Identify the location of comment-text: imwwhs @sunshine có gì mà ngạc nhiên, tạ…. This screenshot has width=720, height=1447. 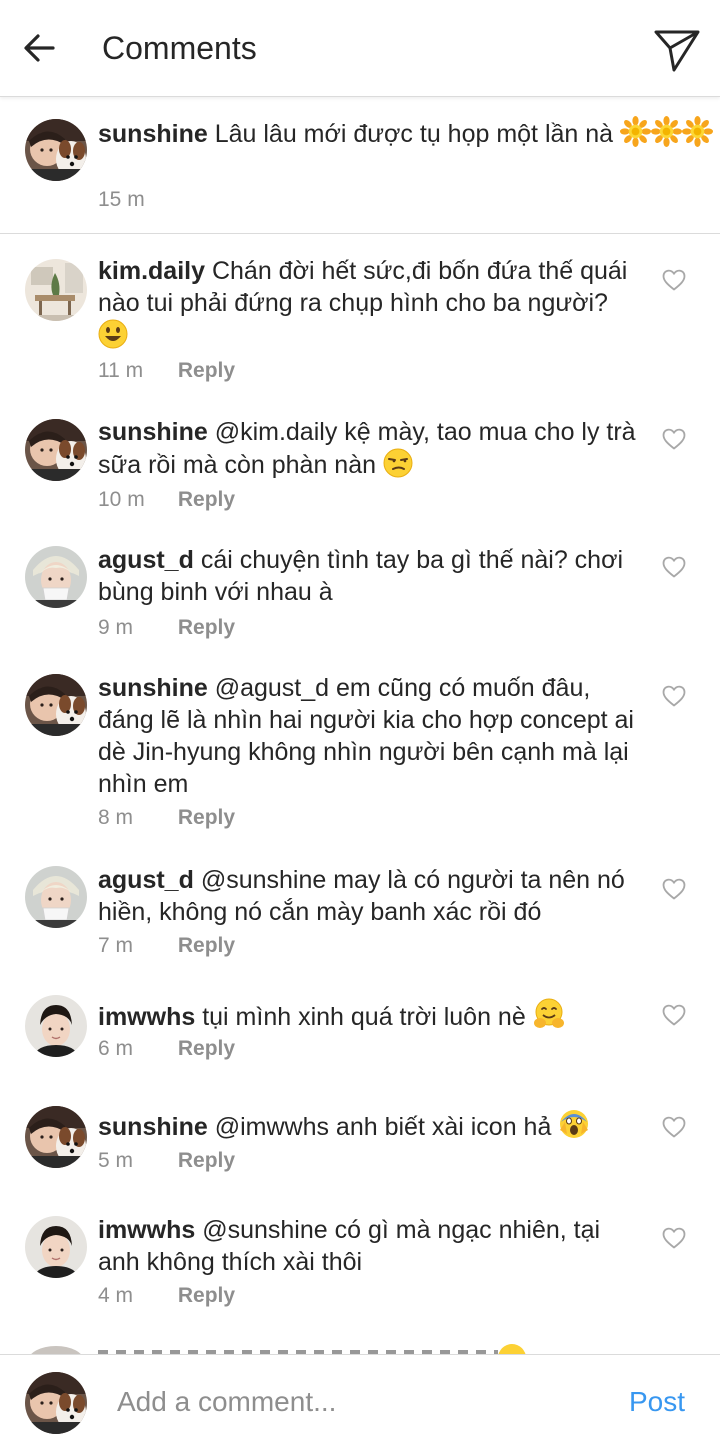
(371, 1246).